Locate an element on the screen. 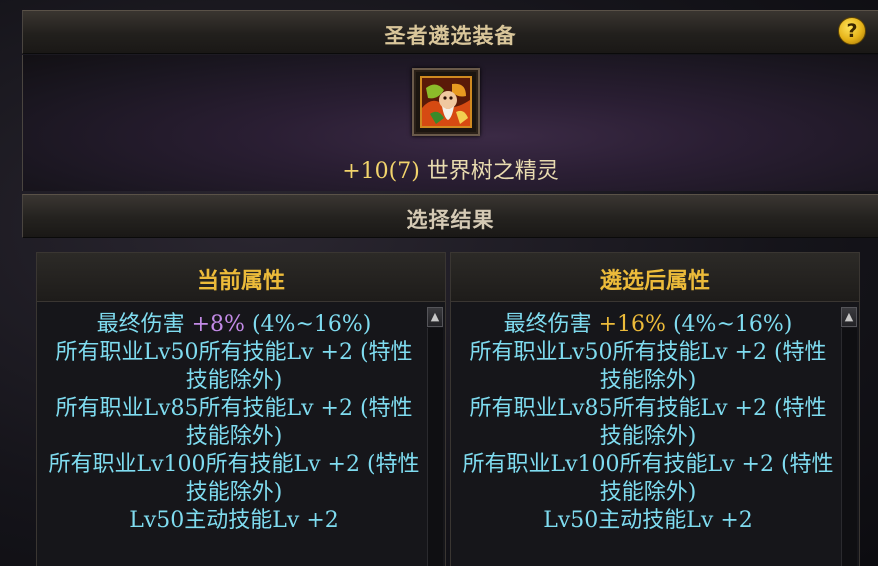 This screenshot has height=566, width=878. current-final-damage-line: 最终伤害 +8% (4%~16%) is located at coordinates (234, 325).